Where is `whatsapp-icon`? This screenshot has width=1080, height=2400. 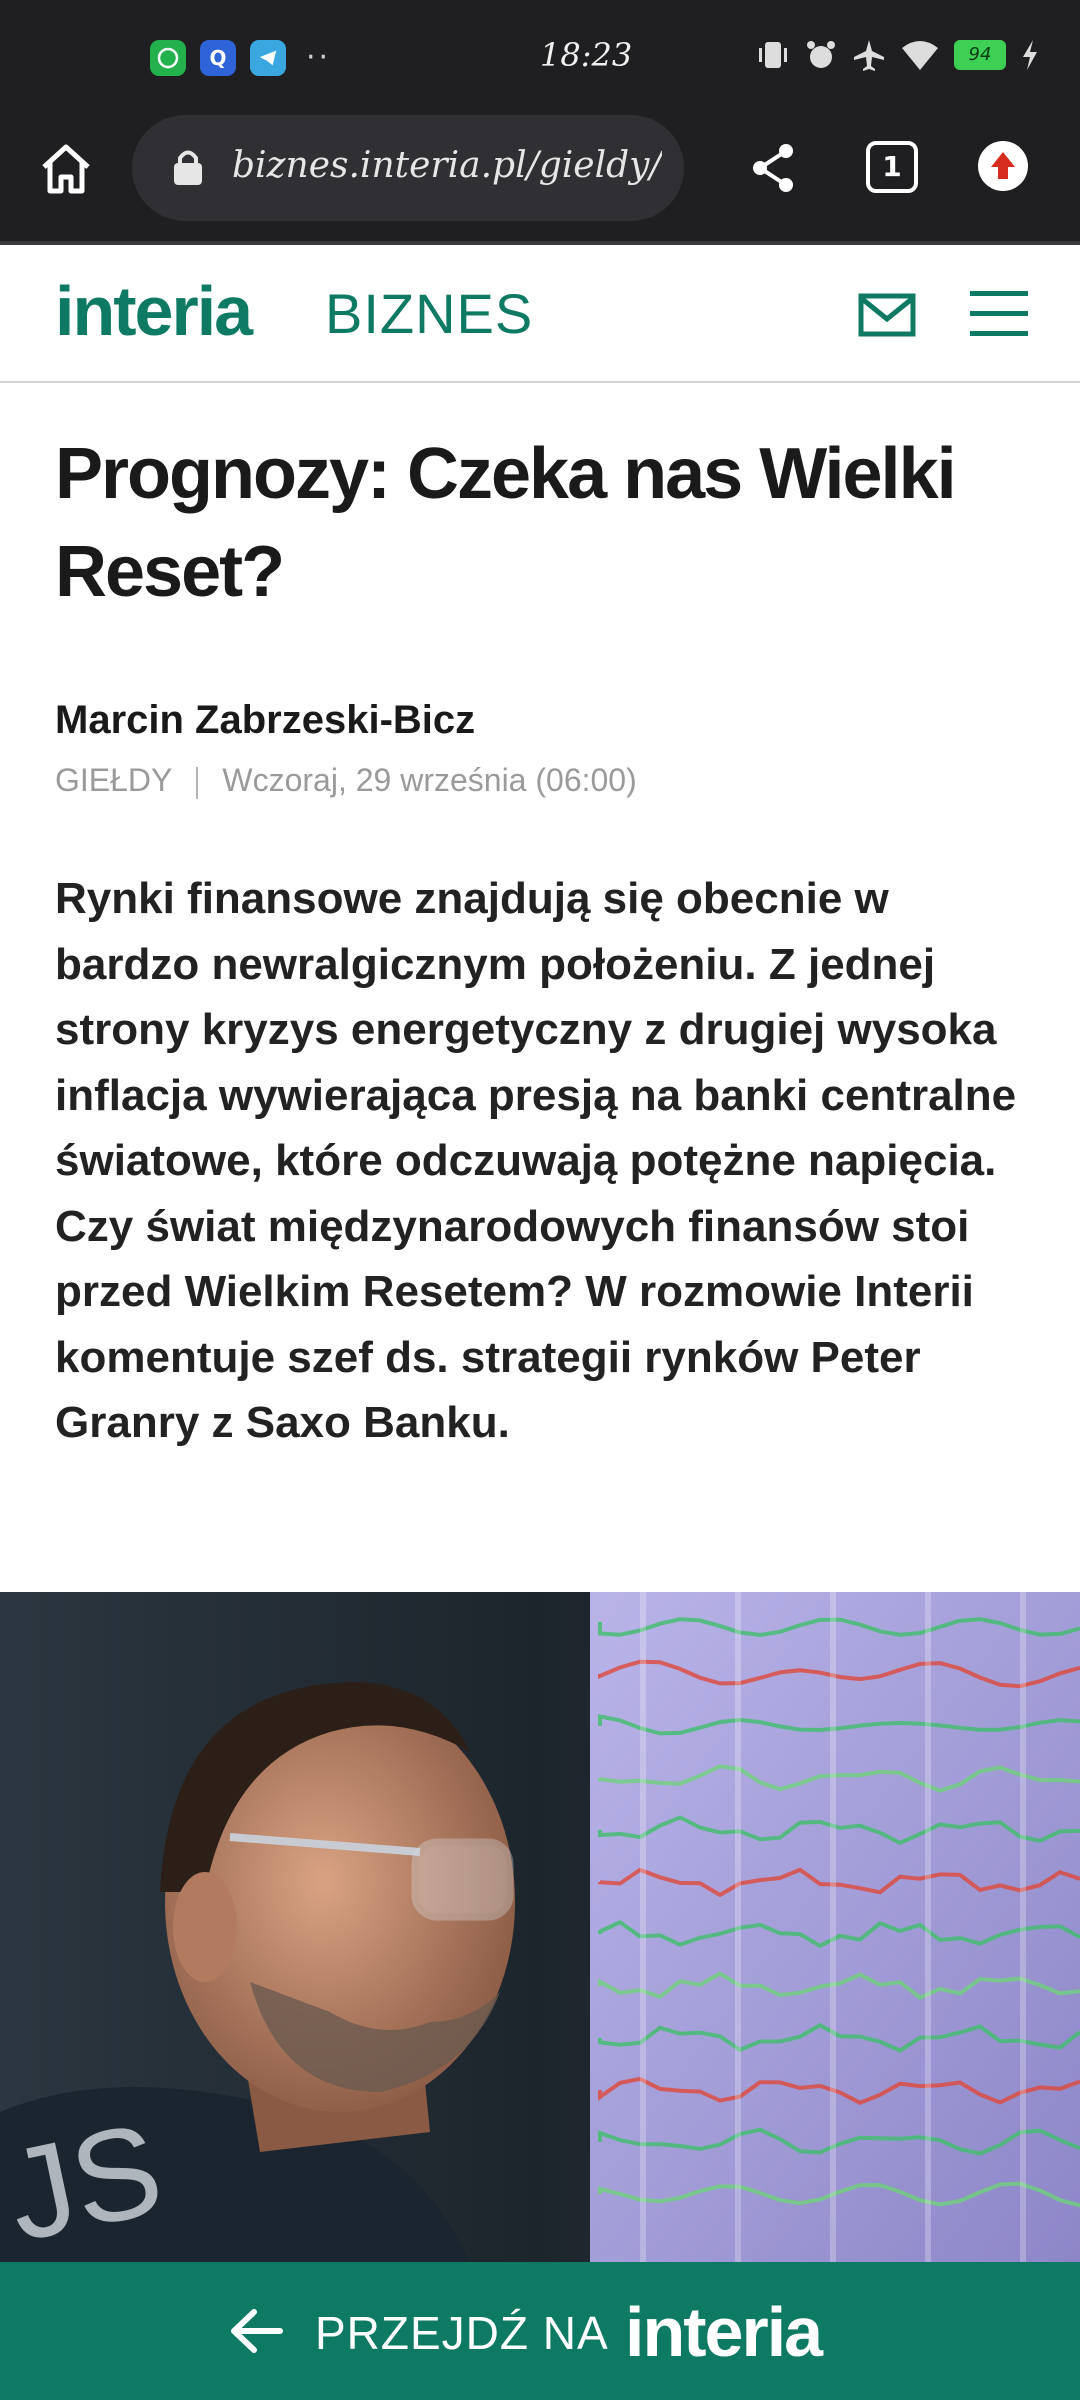
whatsapp-icon is located at coordinates (168, 58).